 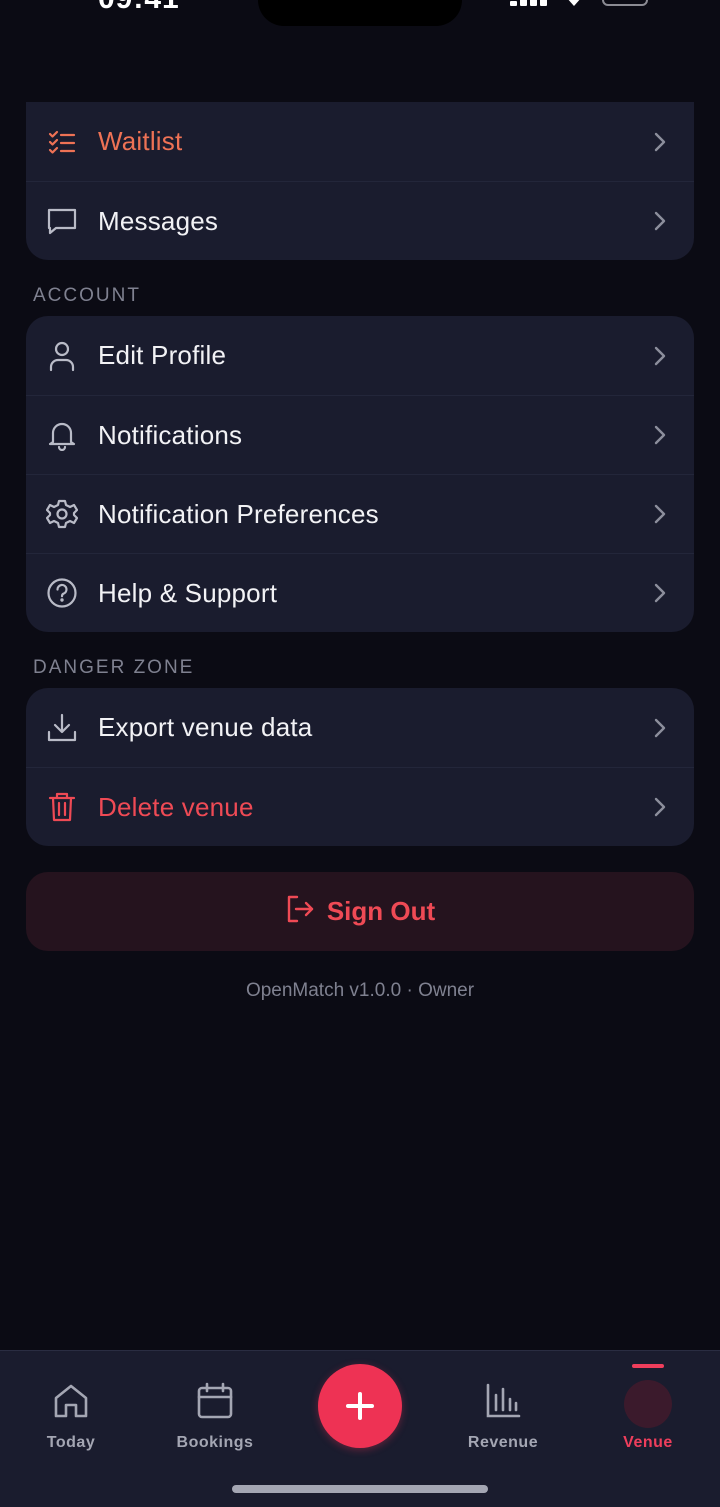 What do you see at coordinates (62, 221) in the screenshot?
I see `message-square-icon` at bounding box center [62, 221].